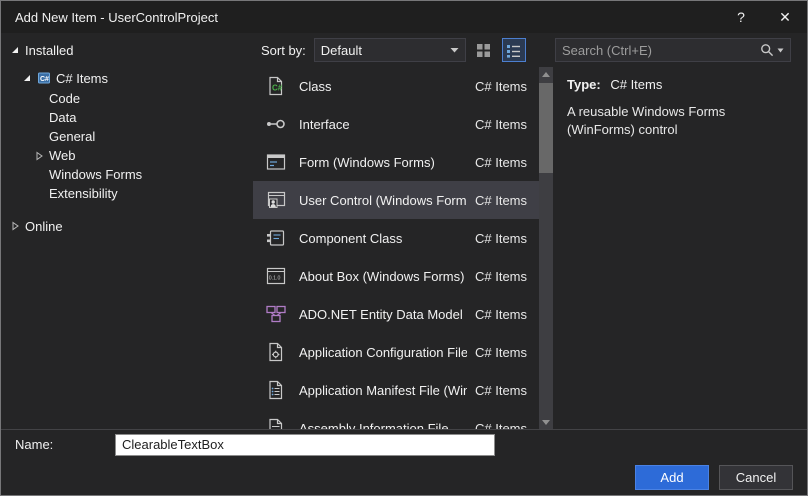  What do you see at coordinates (82, 78) in the screenshot?
I see `tree-item-label: C# Items` at bounding box center [82, 78].